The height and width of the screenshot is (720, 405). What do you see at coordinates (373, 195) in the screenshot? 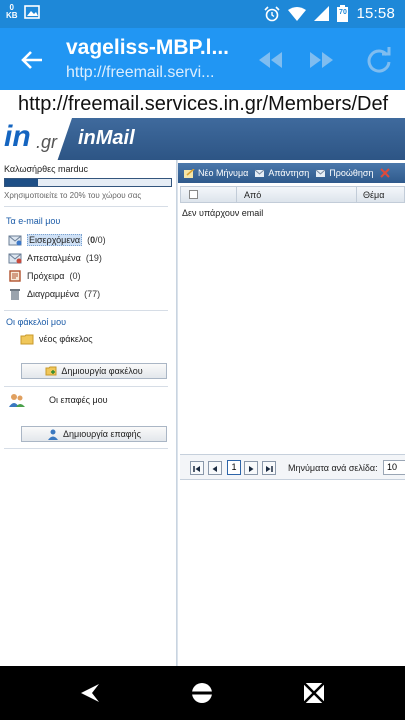
I see `column-subject: Θέμα` at bounding box center [373, 195].